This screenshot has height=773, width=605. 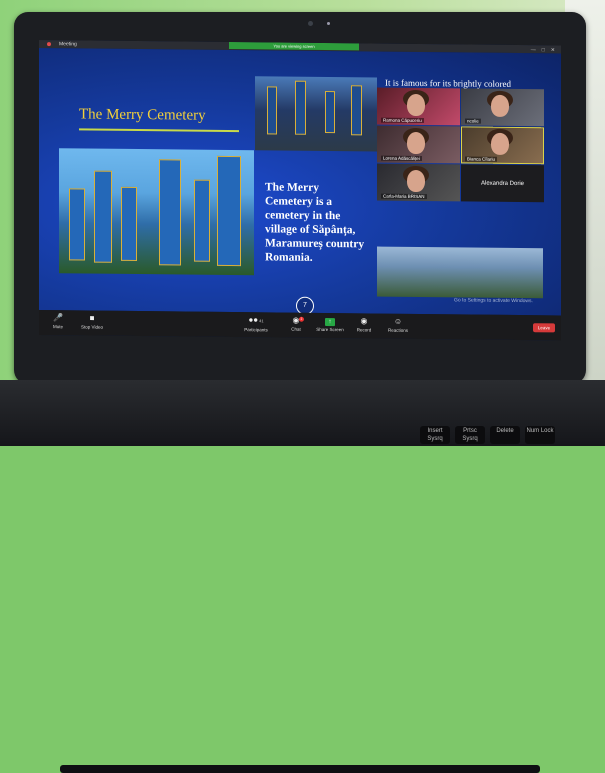 What do you see at coordinates (330, 329) in the screenshot?
I see `share-screen-label: Share Screen` at bounding box center [330, 329].